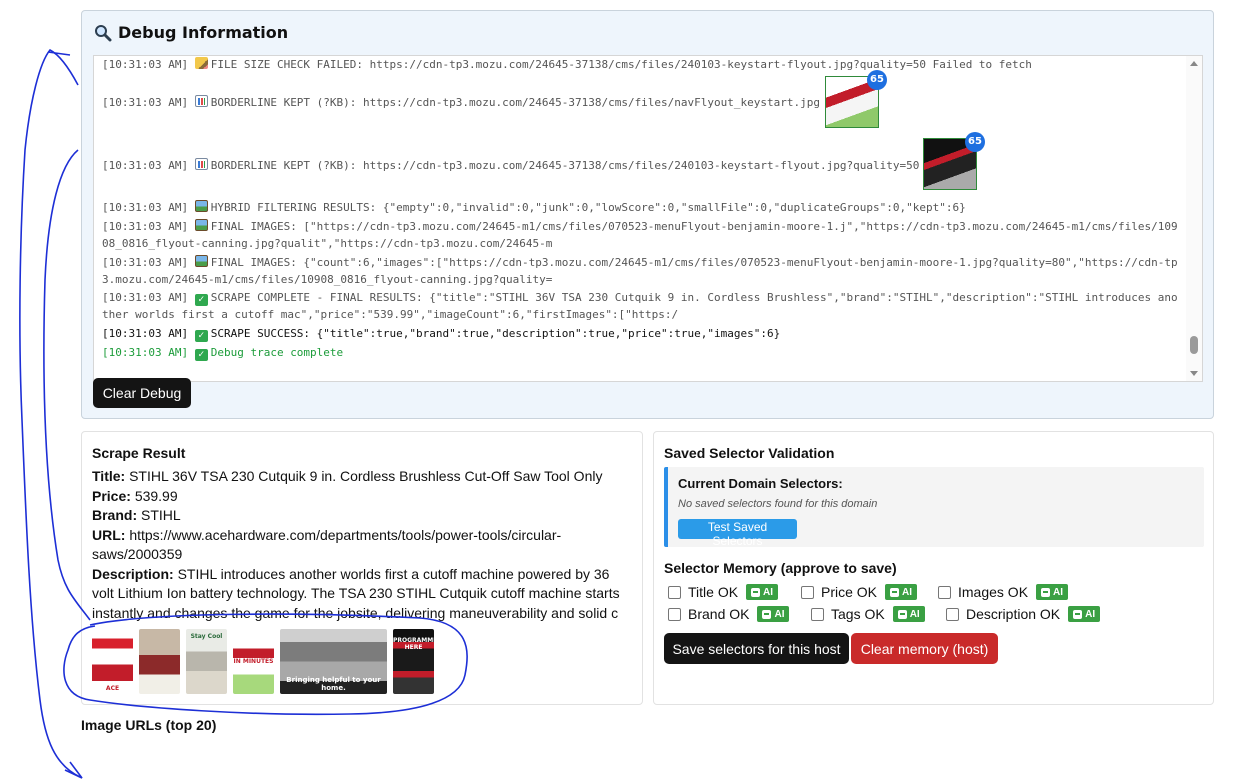  Describe the element at coordinates (253, 661) in the screenshot. I see `thumbnail-image: PROGRAMMED IN MINUTES` at that location.